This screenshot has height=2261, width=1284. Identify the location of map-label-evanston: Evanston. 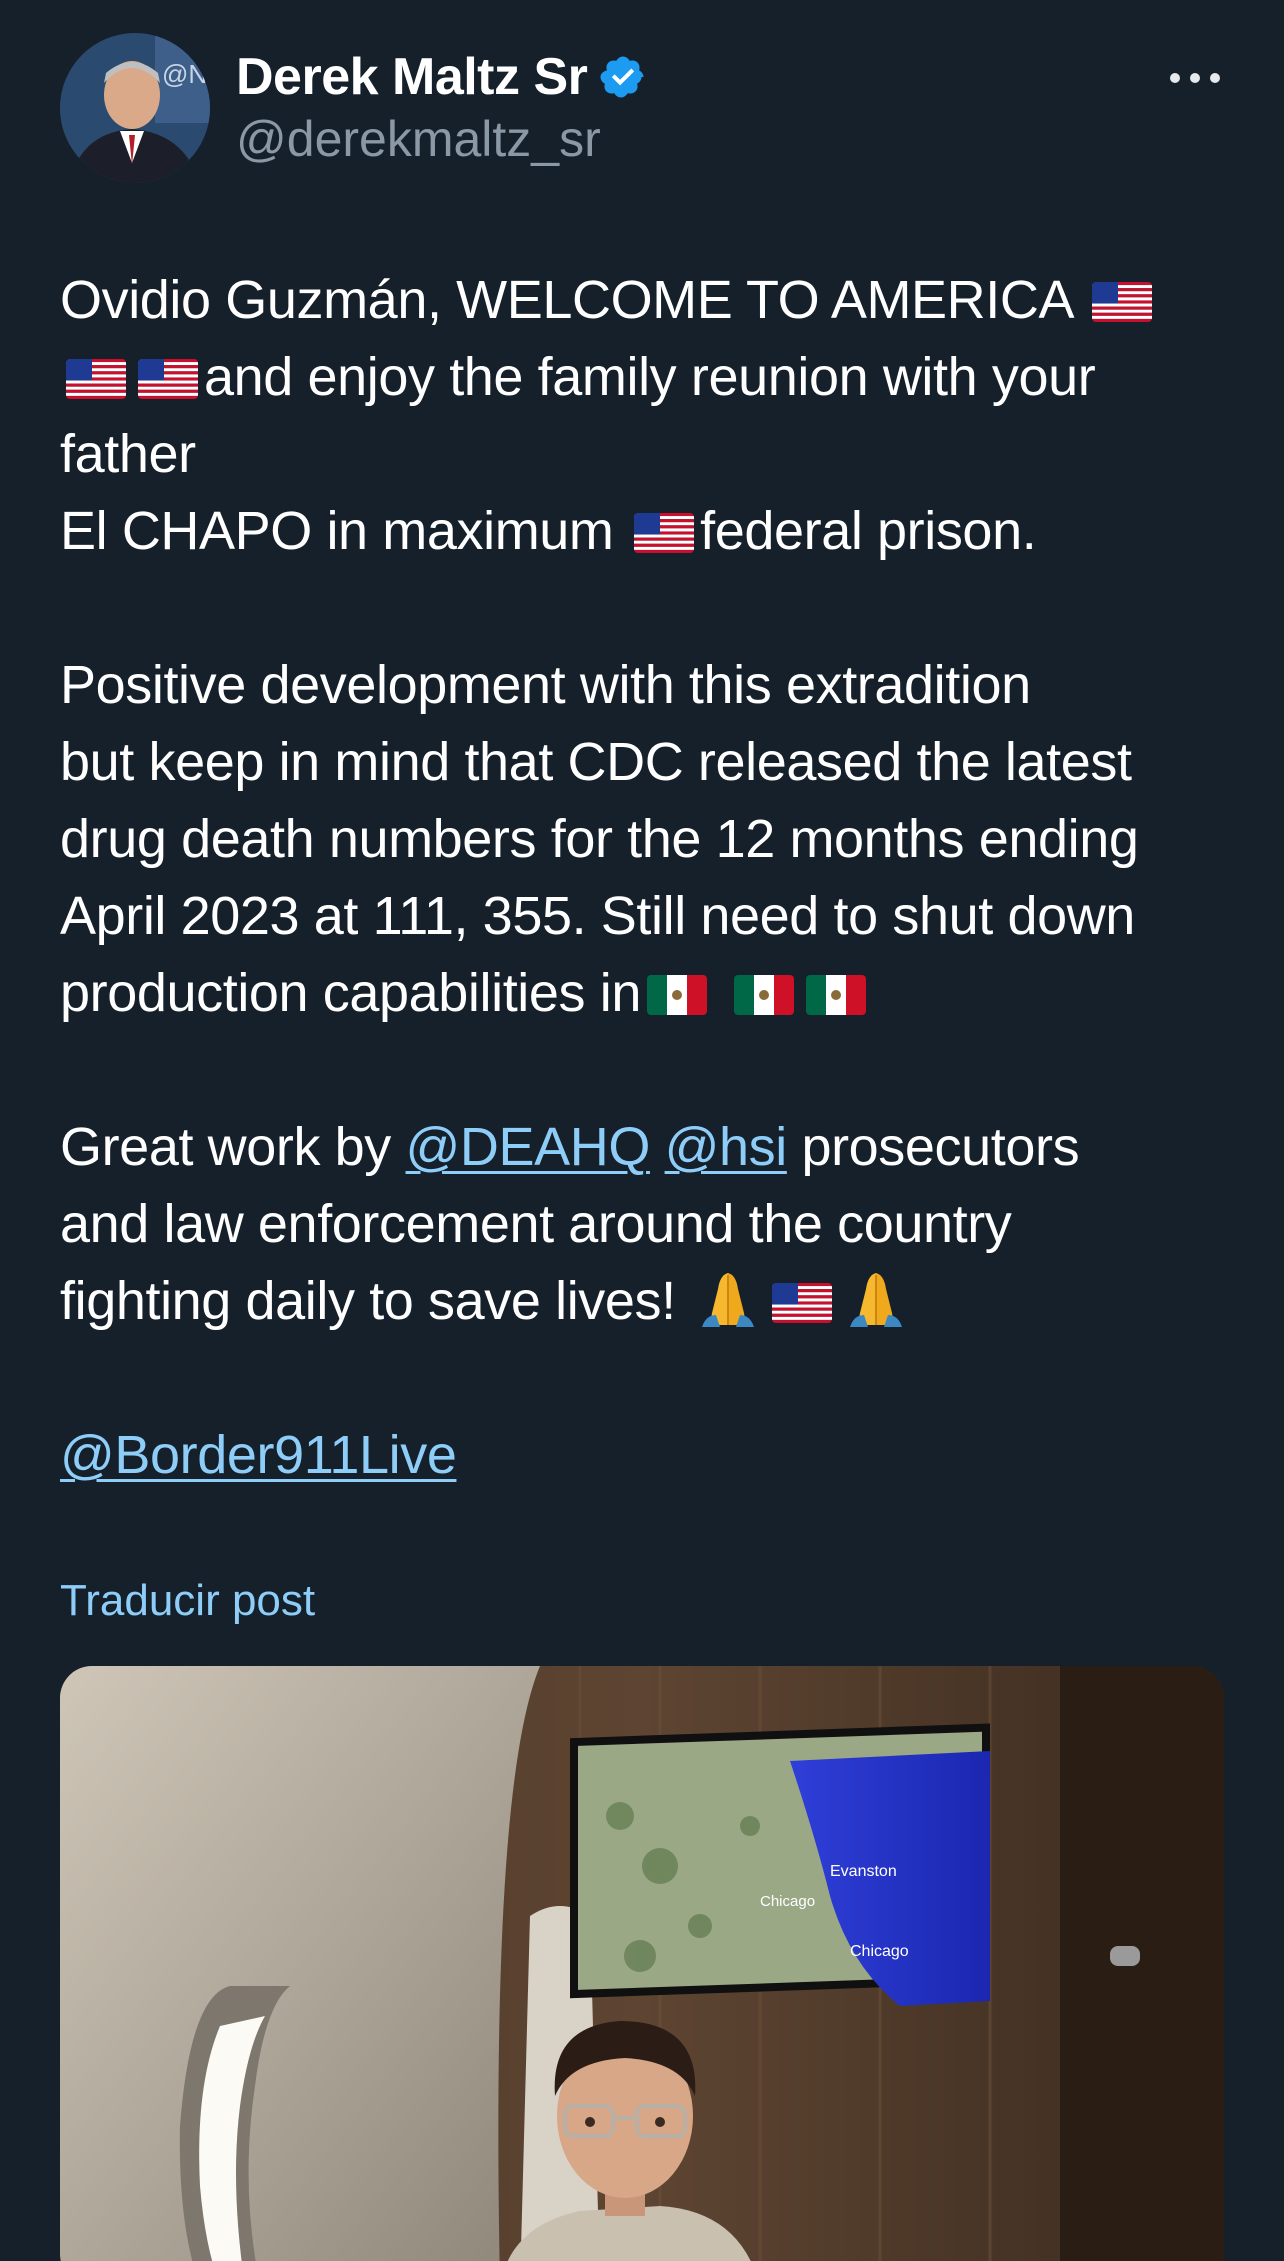
(863, 1871).